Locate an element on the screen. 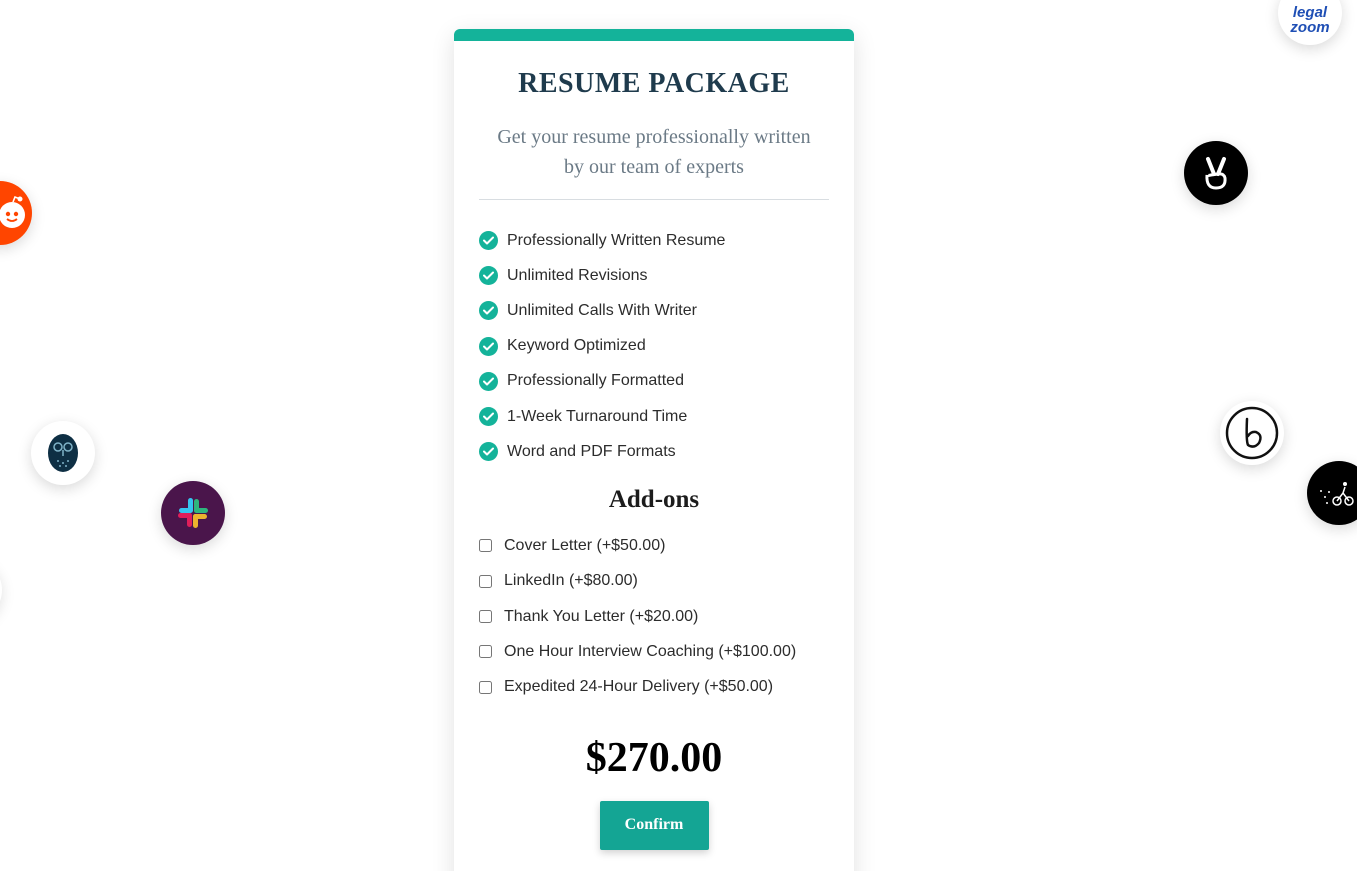 This screenshot has width=1357, height=871. confirm-button: Confirm is located at coordinates (654, 825).